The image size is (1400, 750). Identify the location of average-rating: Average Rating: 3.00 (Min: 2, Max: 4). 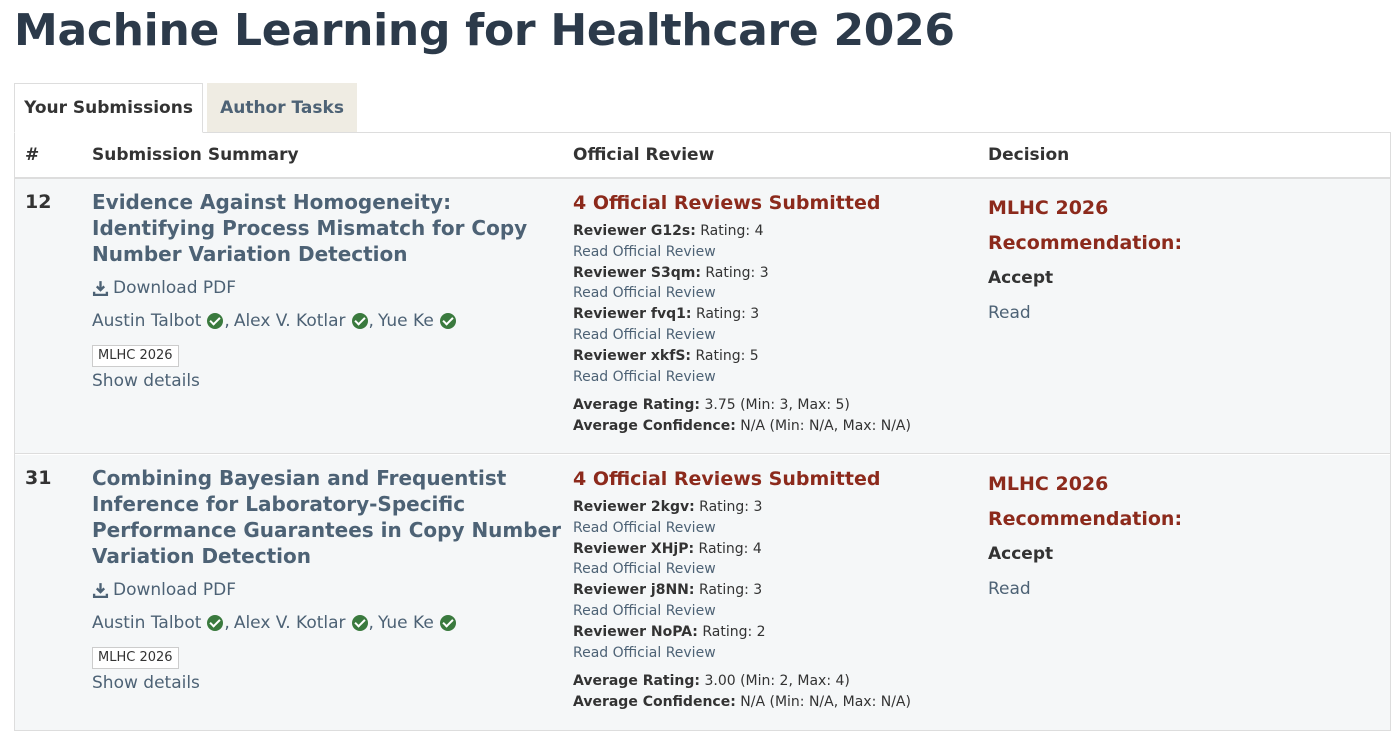
(773, 681).